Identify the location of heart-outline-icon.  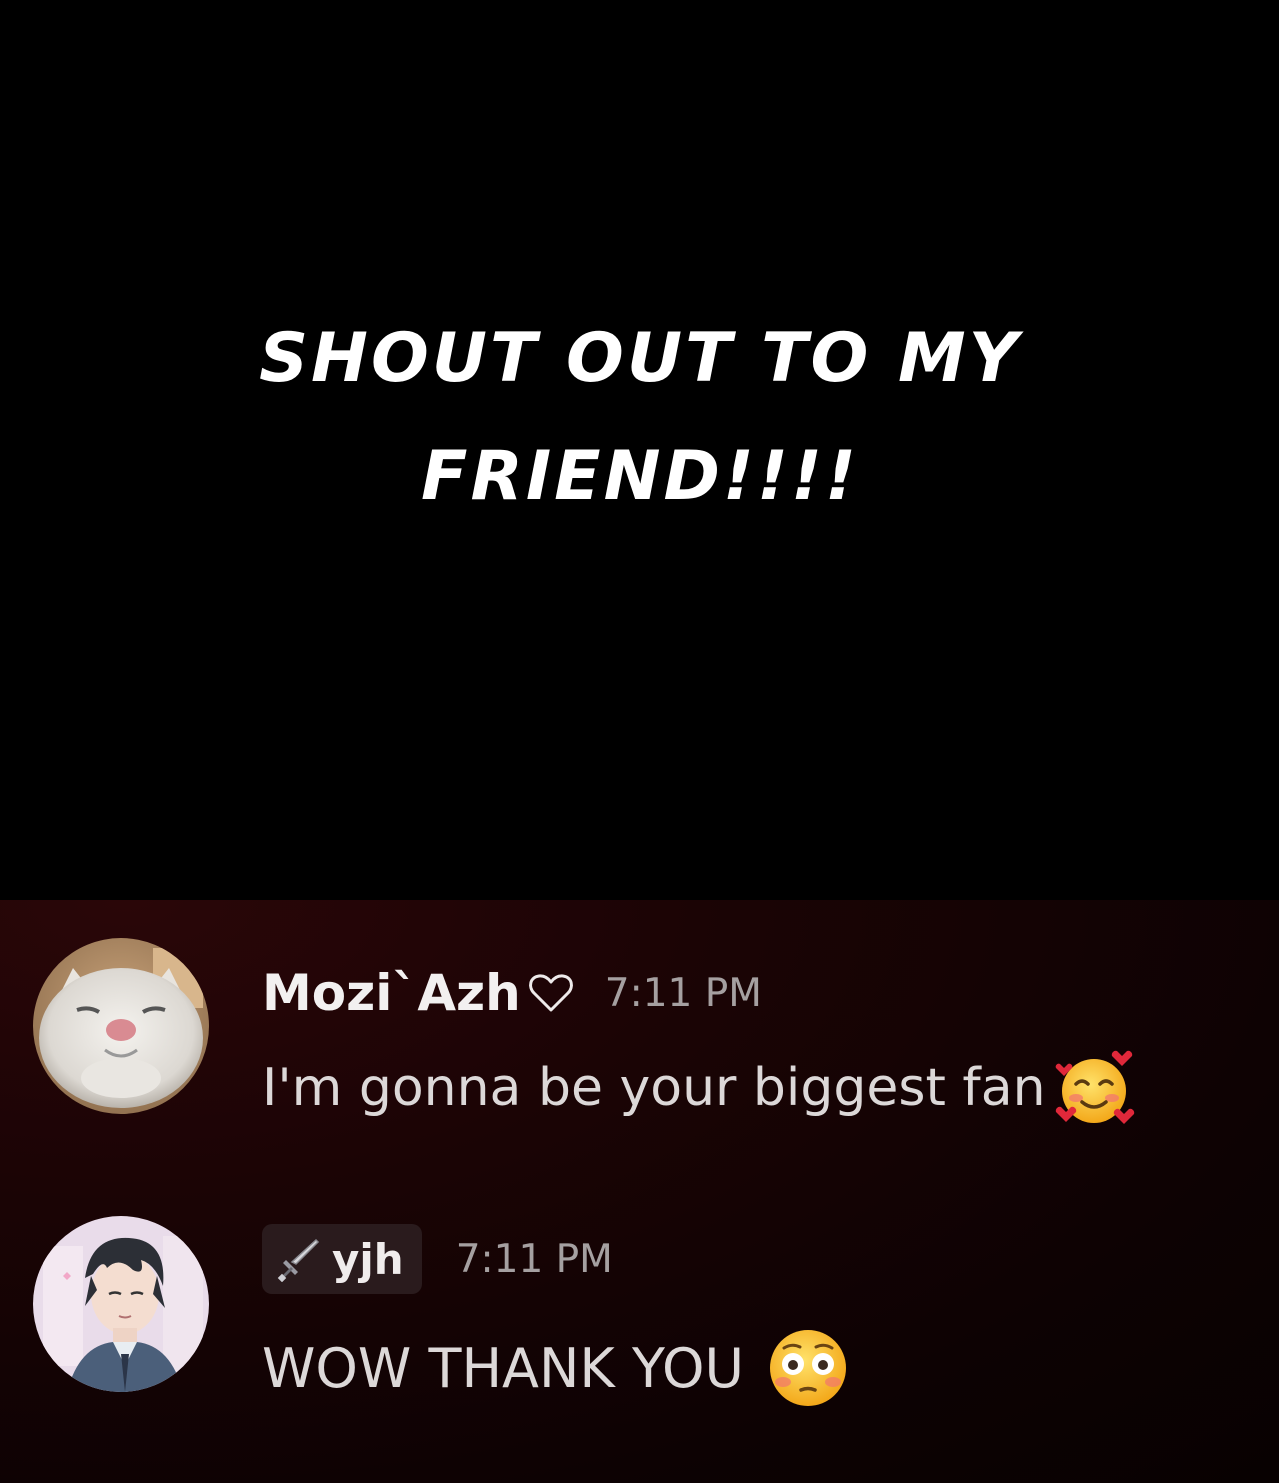
(550, 993).